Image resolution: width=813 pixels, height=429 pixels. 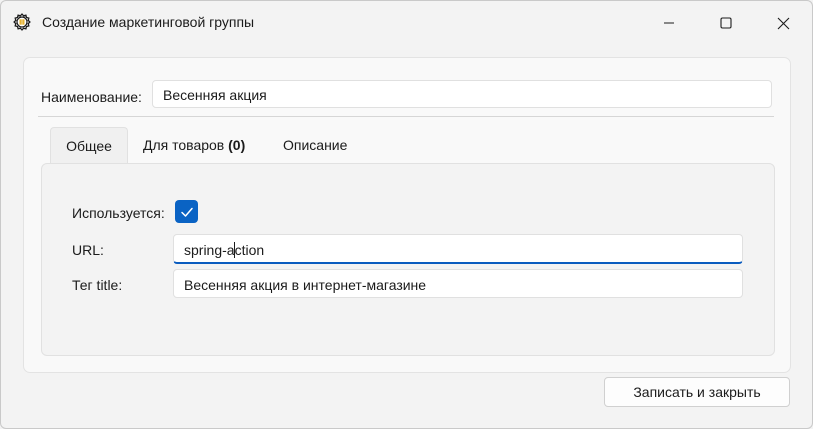 I want to click on url-text-before-caret: spring-a, so click(x=209, y=250).